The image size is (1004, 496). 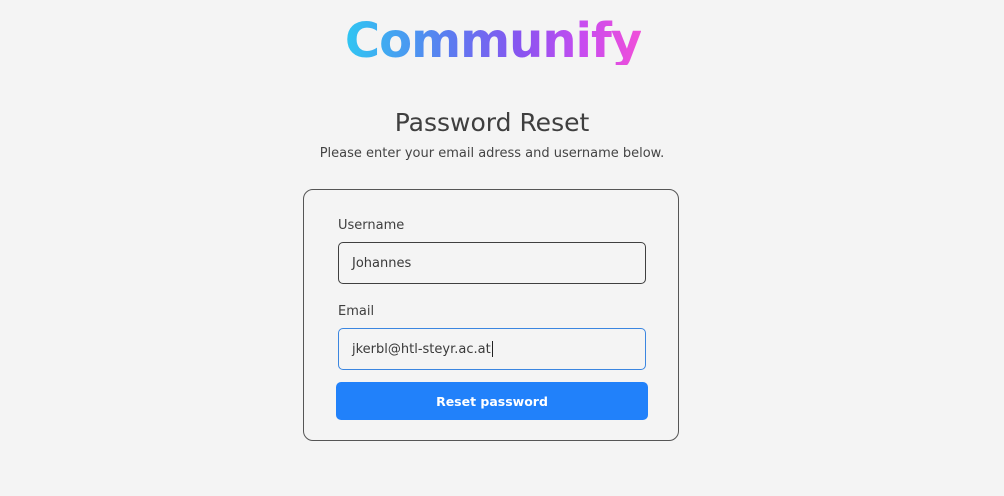 I want to click on reset-password-button: Reset password, so click(x=492, y=401).